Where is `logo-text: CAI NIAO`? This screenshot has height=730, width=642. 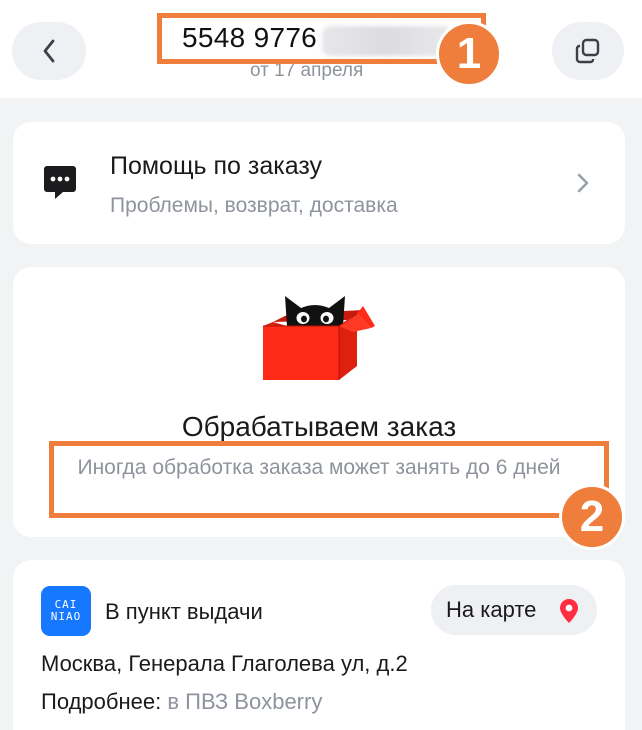
logo-text: CAI NIAO is located at coordinates (66, 610).